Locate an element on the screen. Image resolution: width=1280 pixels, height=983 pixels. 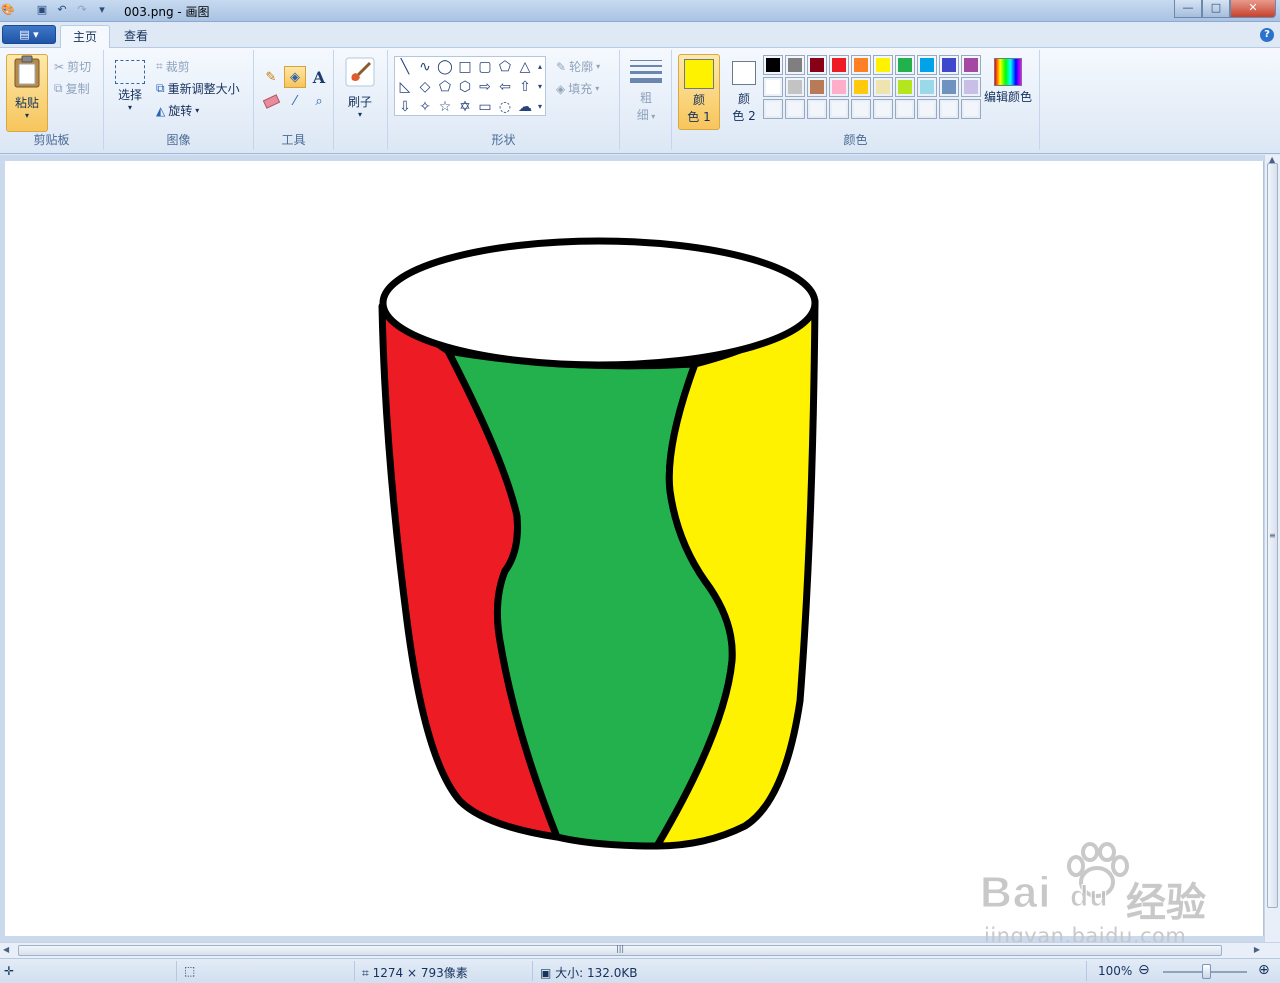
cloud-callout-shape-icon: ☁ is located at coordinates (525, 107).